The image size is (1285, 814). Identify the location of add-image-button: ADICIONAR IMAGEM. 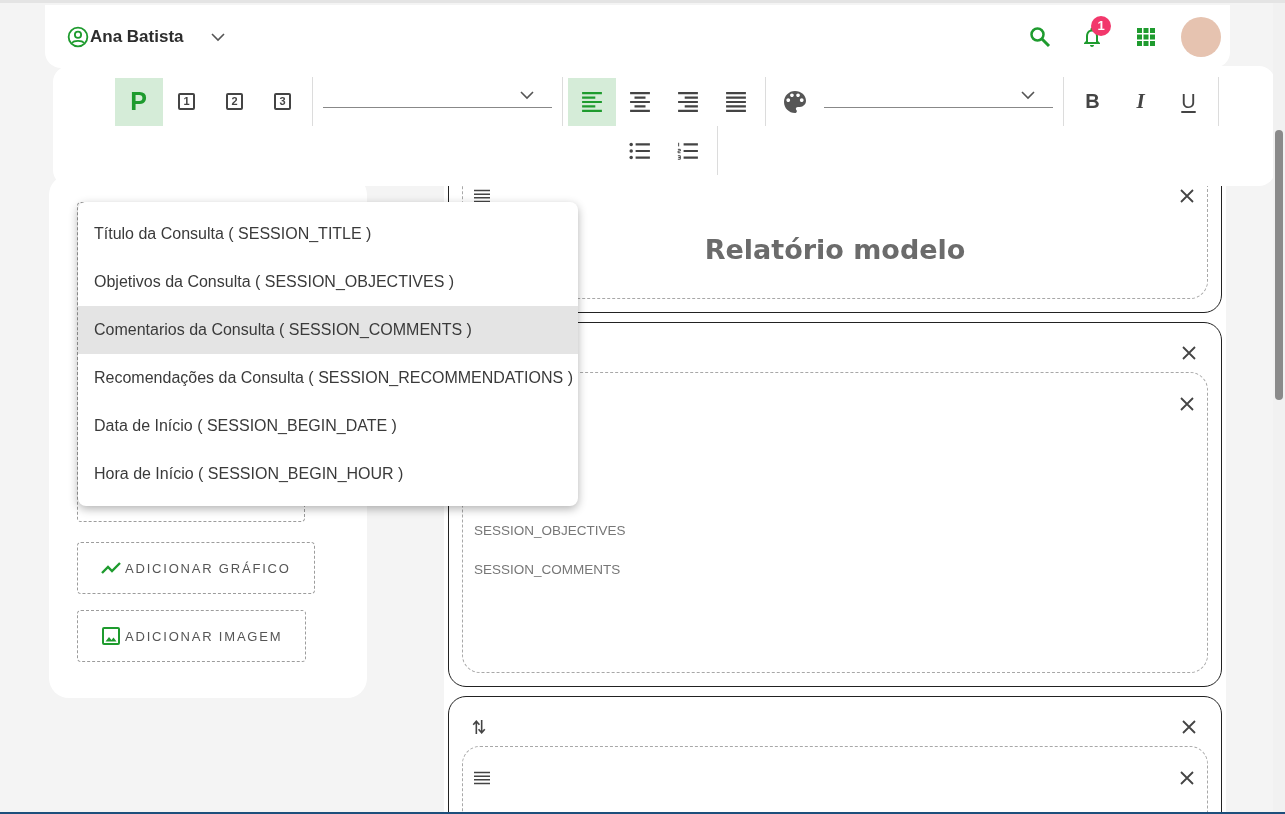
(192, 636).